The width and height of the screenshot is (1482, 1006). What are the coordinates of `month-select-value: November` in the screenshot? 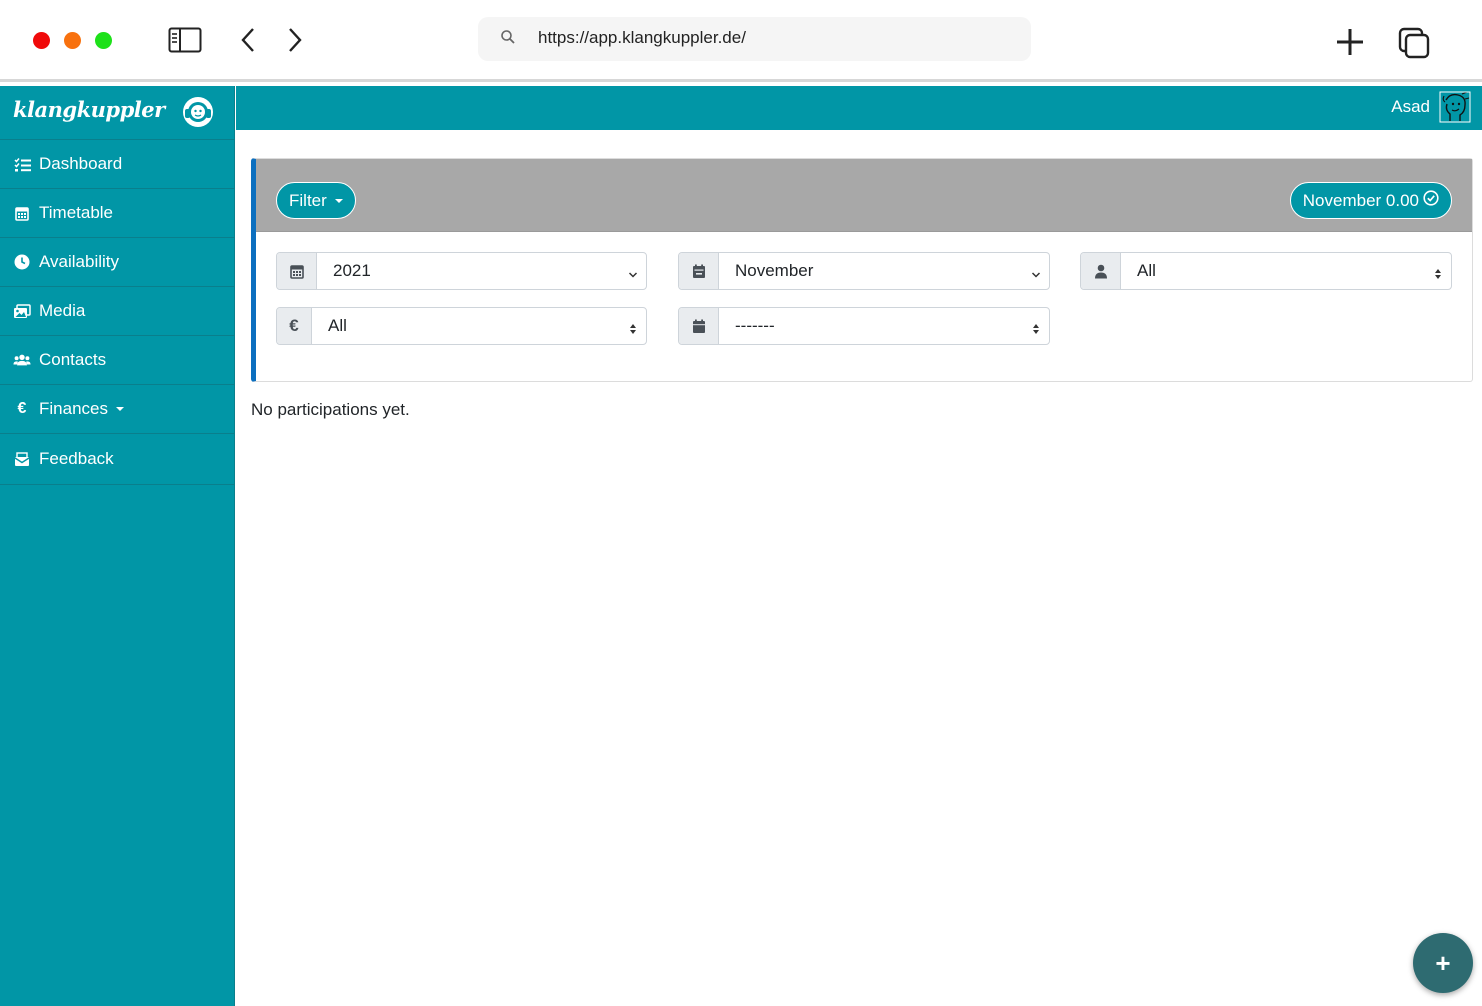 It's located at (774, 270).